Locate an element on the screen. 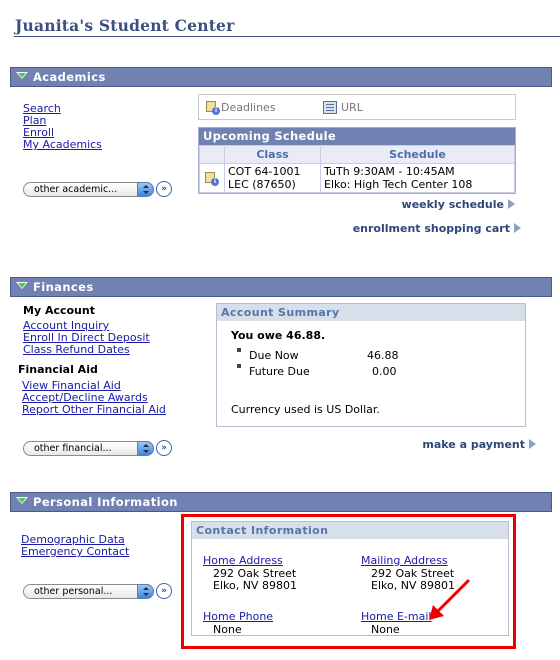 Image resolution: width=560 pixels, height=660 pixels. column-header-schedule: Schedule is located at coordinates (417, 154).